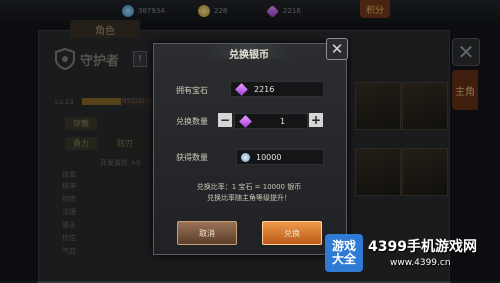  Describe the element at coordinates (245, 157) in the screenshot. I see `silver-coin-icon` at that location.